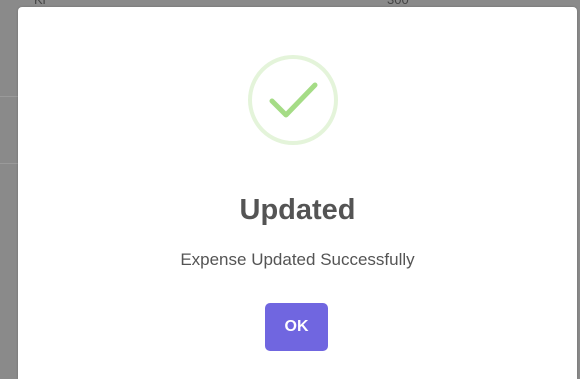  What do you see at coordinates (297, 210) in the screenshot?
I see `dialog-title: Updated` at bounding box center [297, 210].